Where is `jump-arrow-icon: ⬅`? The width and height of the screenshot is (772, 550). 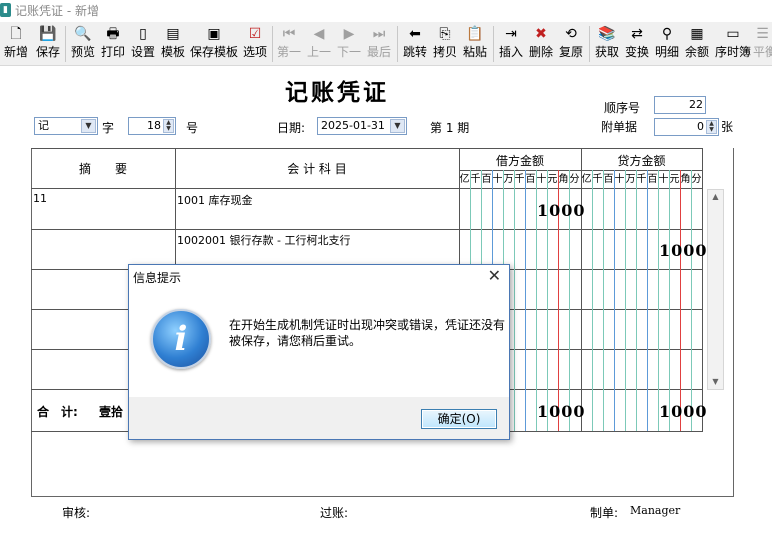
jump-arrow-icon: ⬅ is located at coordinates (415, 34).